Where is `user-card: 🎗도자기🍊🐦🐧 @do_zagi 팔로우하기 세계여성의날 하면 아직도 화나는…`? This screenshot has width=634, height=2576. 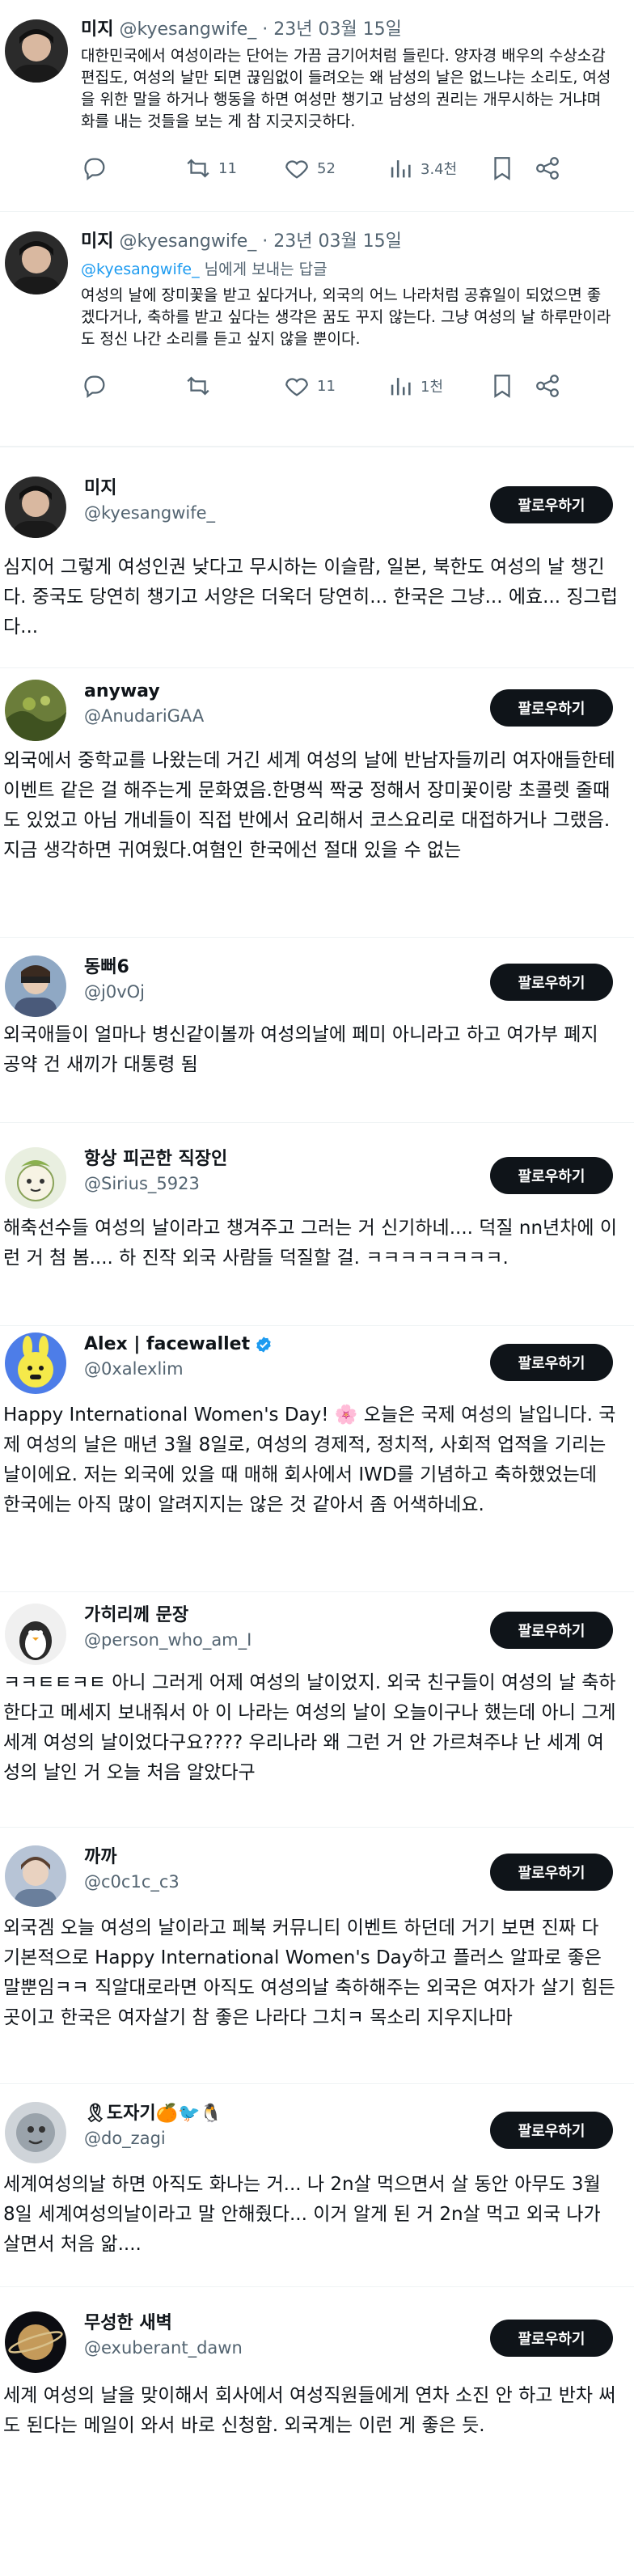 user-card: 🎗도자기🍊🐦🐧 @do_zagi 팔로우하기 세계여성의날 하면 아직도 화나는… is located at coordinates (317, 2184).